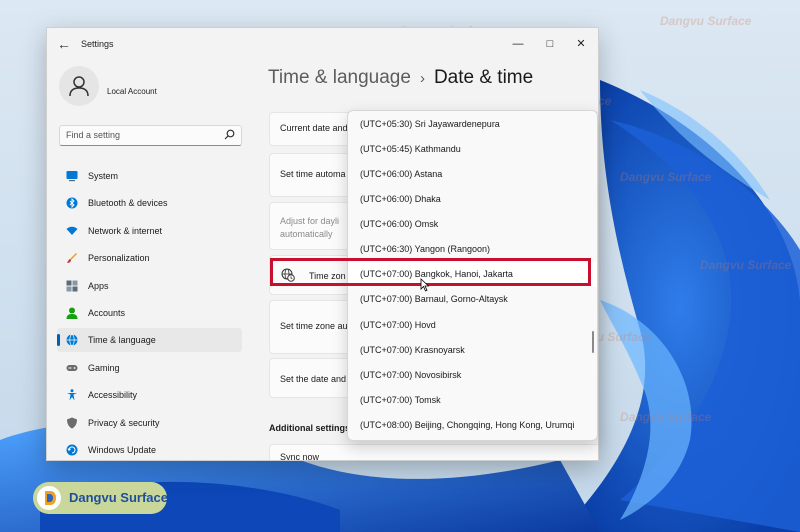  What do you see at coordinates (472, 199) in the screenshot?
I see `timezone-option: (UTC+06:00) Dhaka` at bounding box center [472, 199].